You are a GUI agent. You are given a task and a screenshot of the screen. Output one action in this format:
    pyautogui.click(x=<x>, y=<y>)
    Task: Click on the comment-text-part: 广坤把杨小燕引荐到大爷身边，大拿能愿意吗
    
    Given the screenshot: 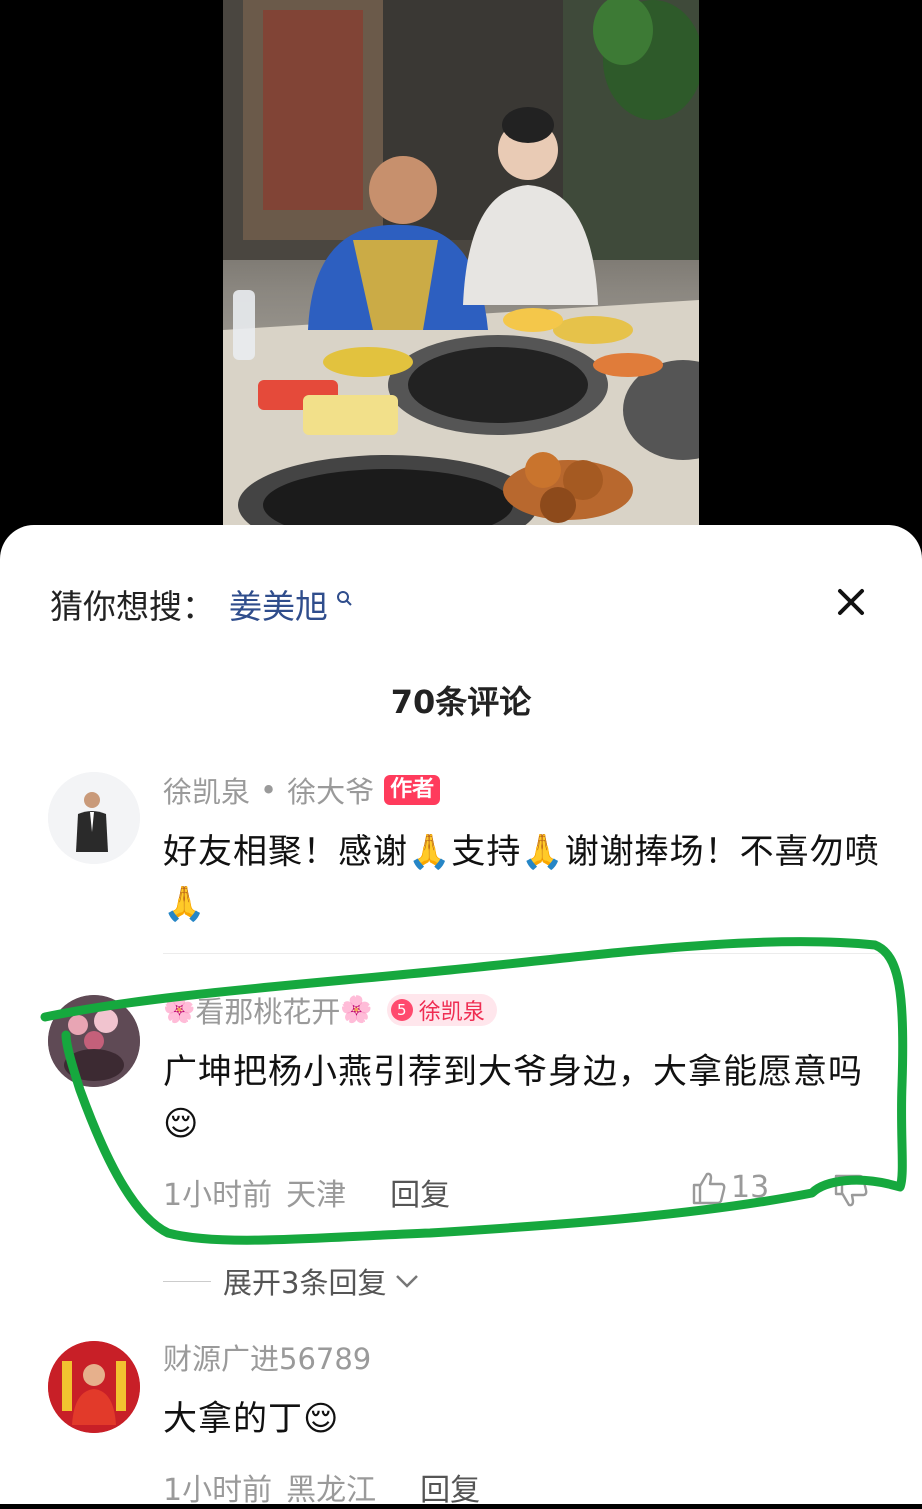 What is the action you would take?
    pyautogui.click(x=513, y=1072)
    